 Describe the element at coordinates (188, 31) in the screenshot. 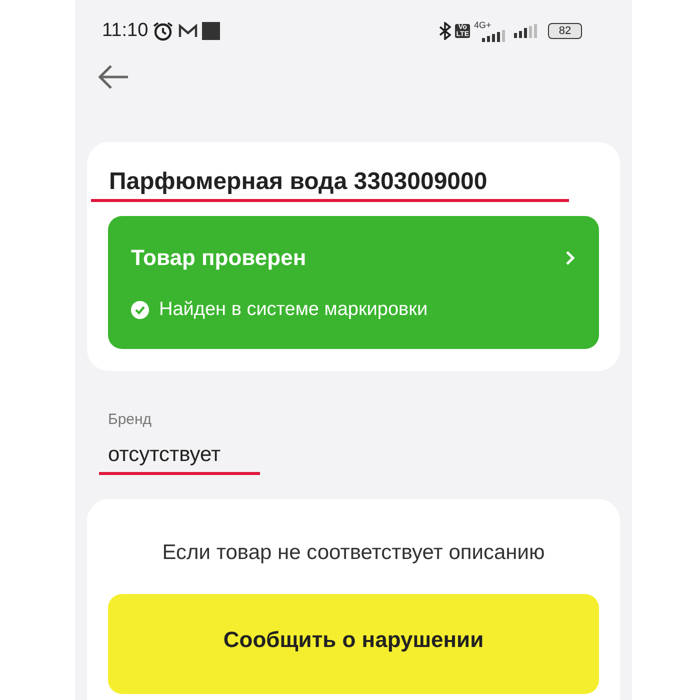

I see `mail-icon` at that location.